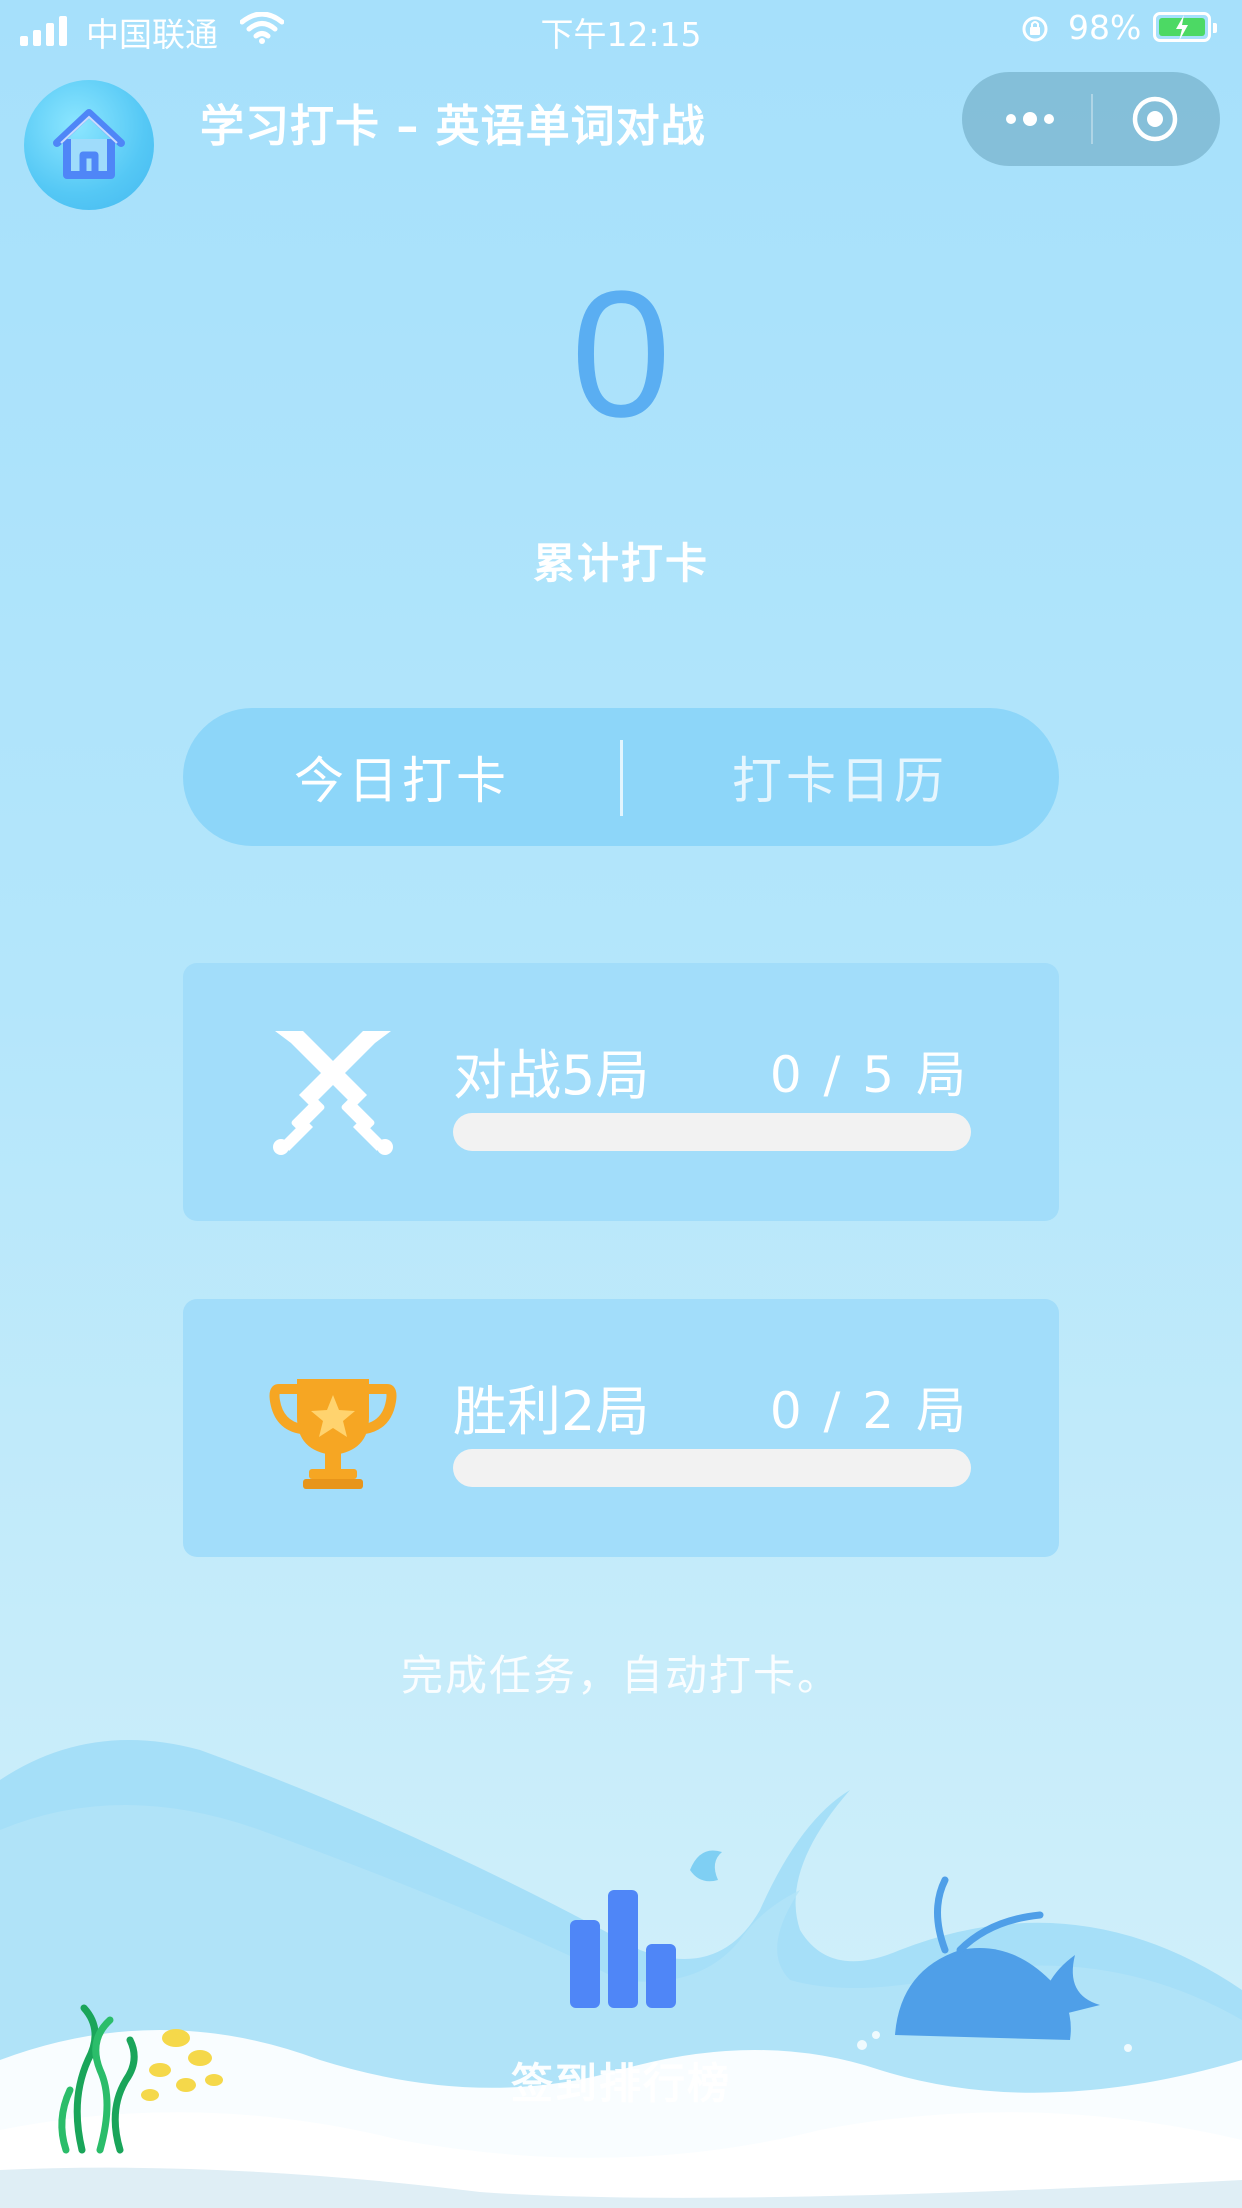 The height and width of the screenshot is (2208, 1242). Describe the element at coordinates (551, 1411) in the screenshot. I see `task-name: 胜利2局` at that location.